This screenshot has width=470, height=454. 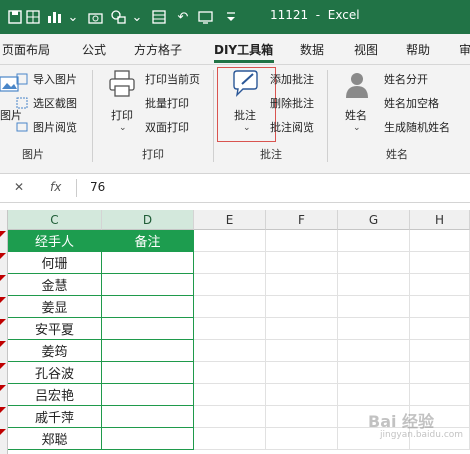 What do you see at coordinates (418, 49) in the screenshot?
I see `tab-help: 帮助` at bounding box center [418, 49].